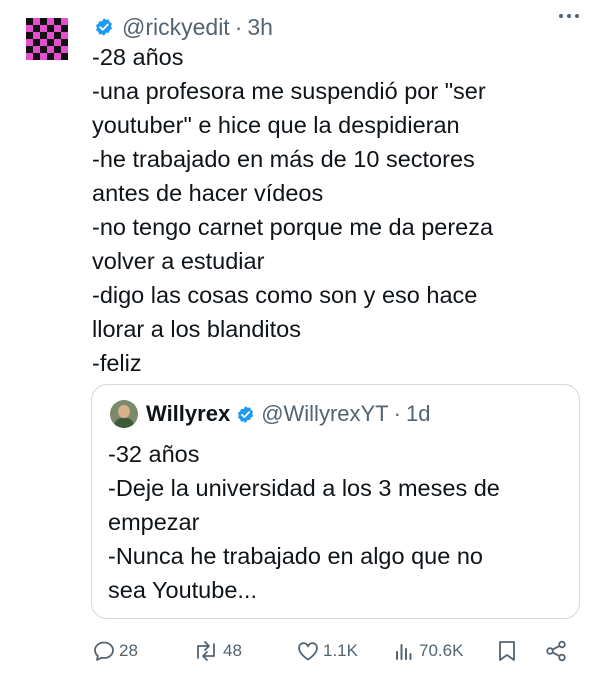  What do you see at coordinates (441, 650) in the screenshot?
I see `views-count: 70.6K` at bounding box center [441, 650].